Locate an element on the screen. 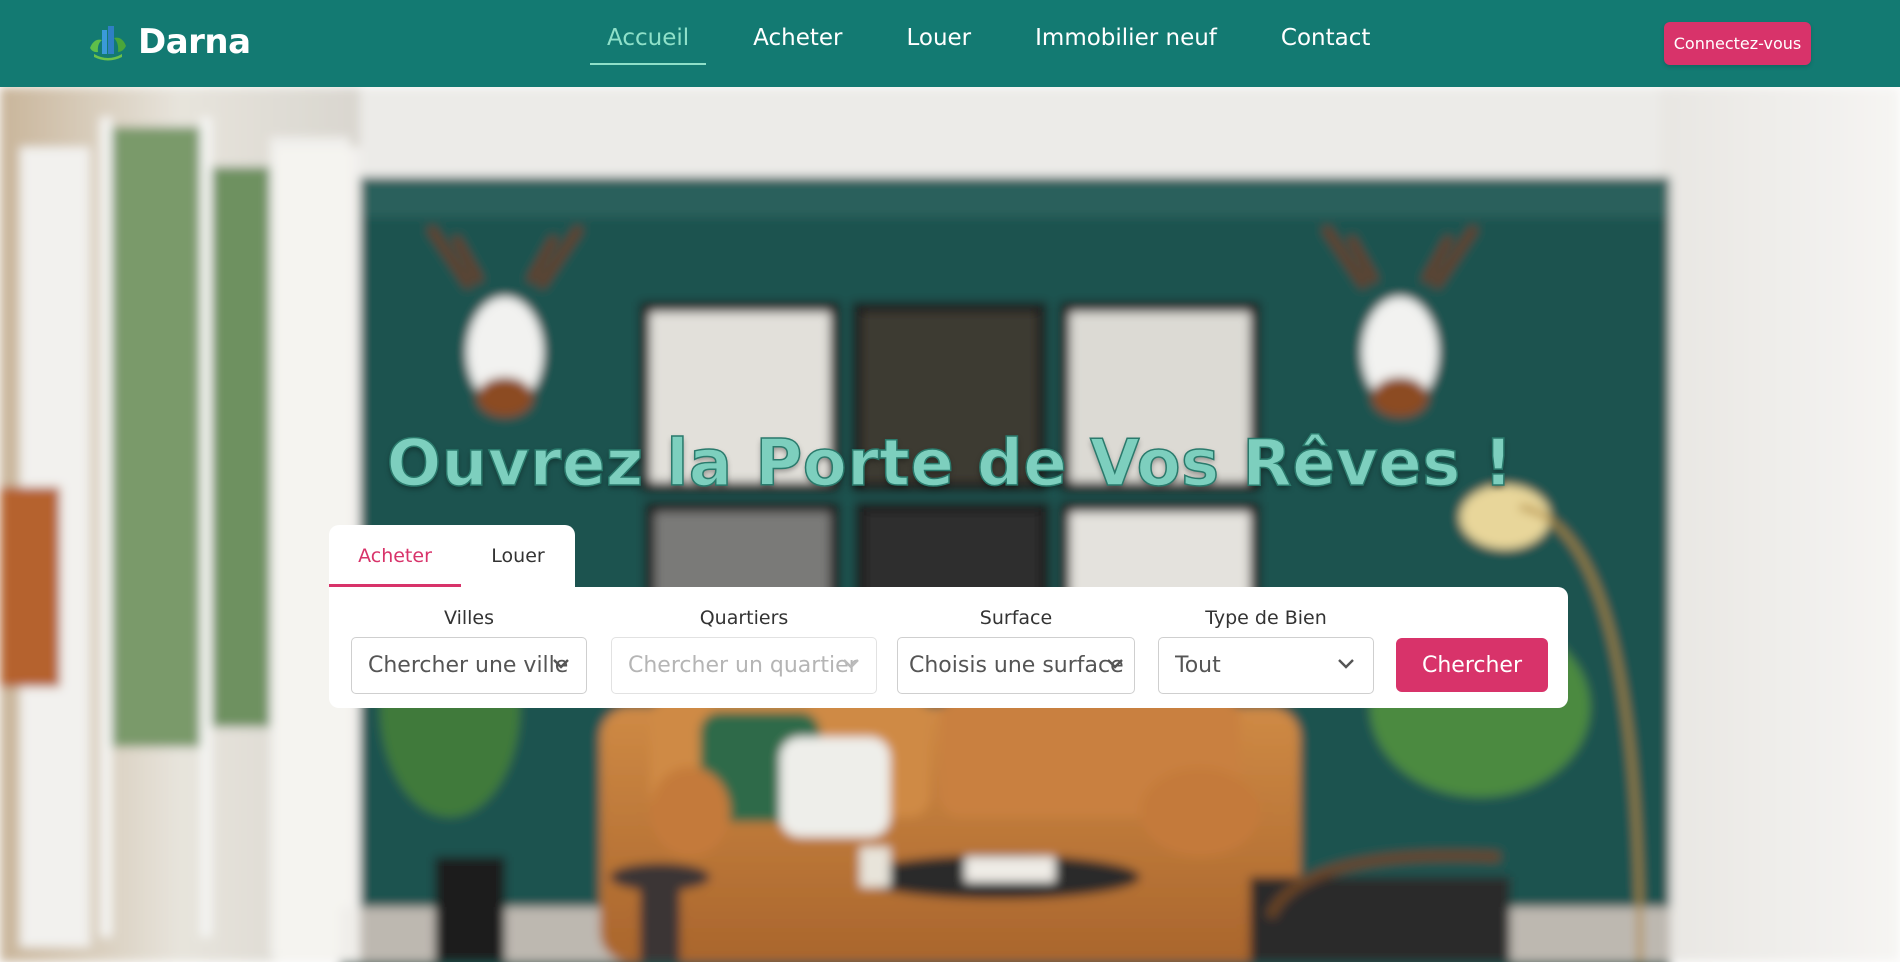 Image resolution: width=1900 pixels, height=962 pixels. search-button: Chercher is located at coordinates (1472, 665).